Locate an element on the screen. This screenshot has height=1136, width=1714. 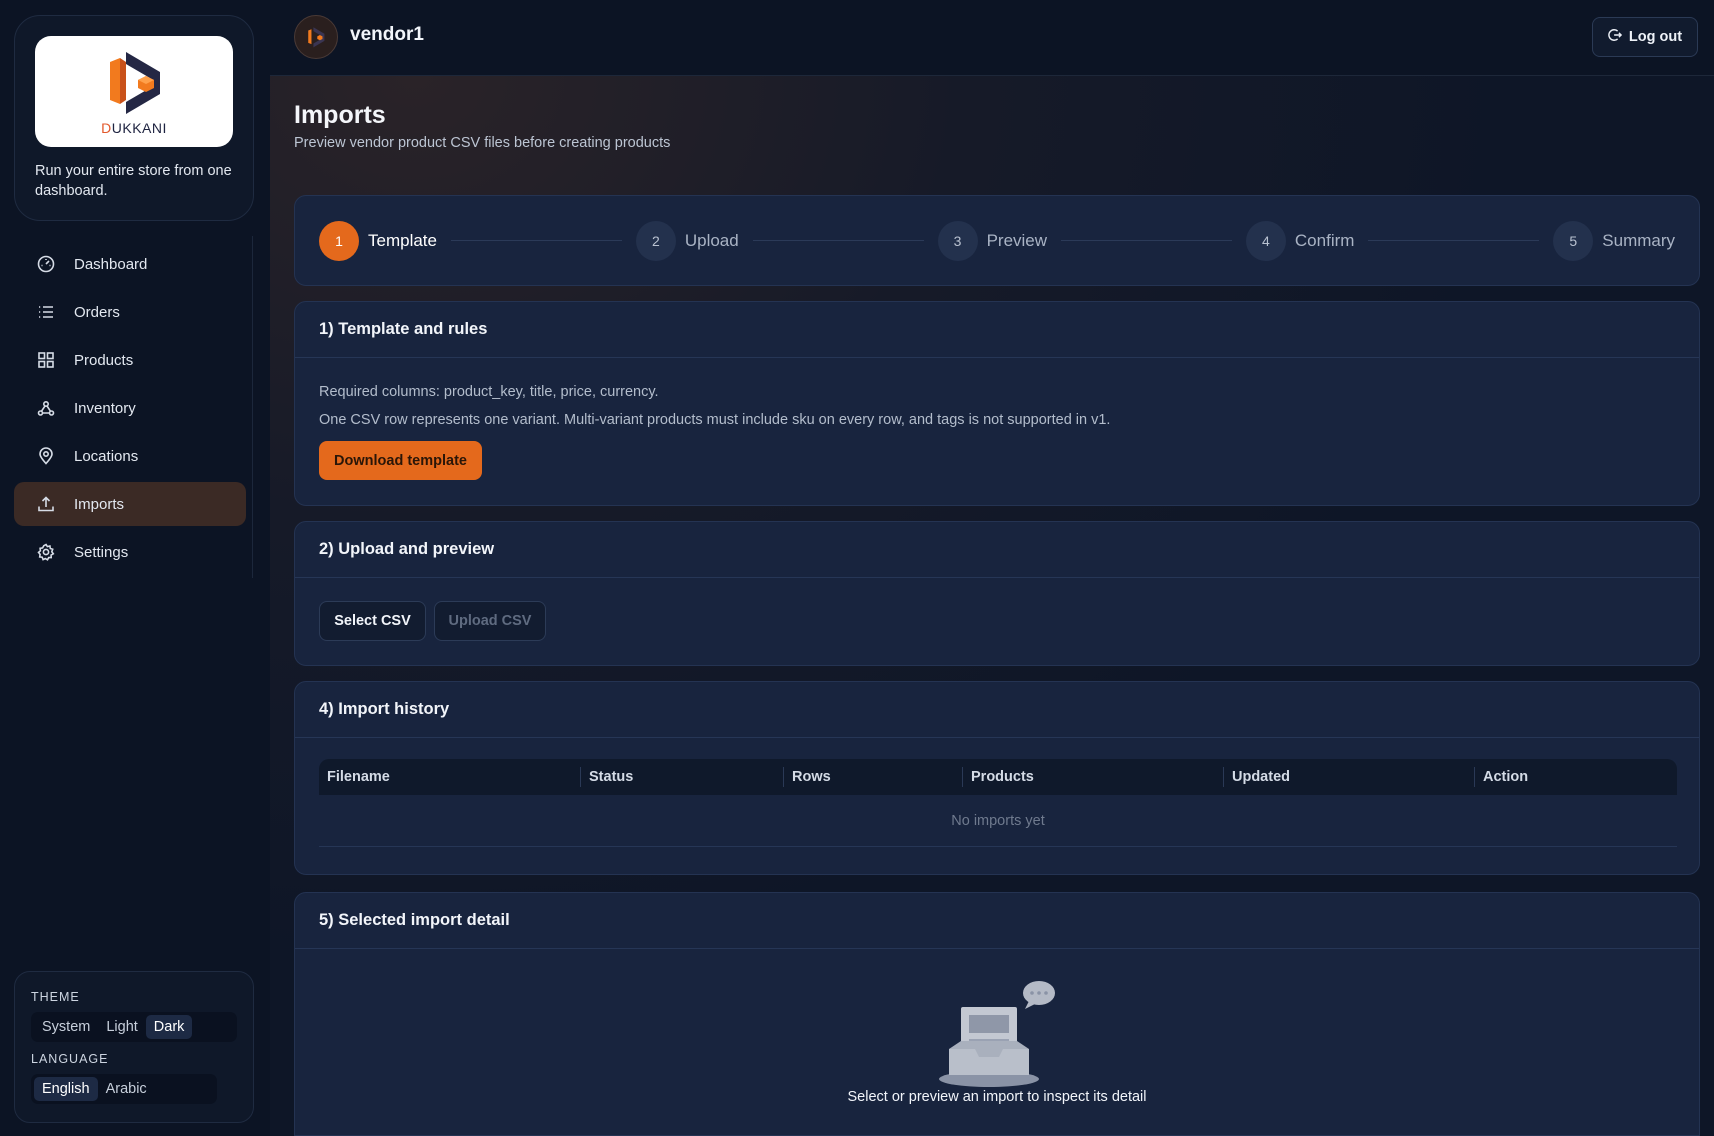
sidebar-item-inventory: Inventory is located at coordinates (130, 408).